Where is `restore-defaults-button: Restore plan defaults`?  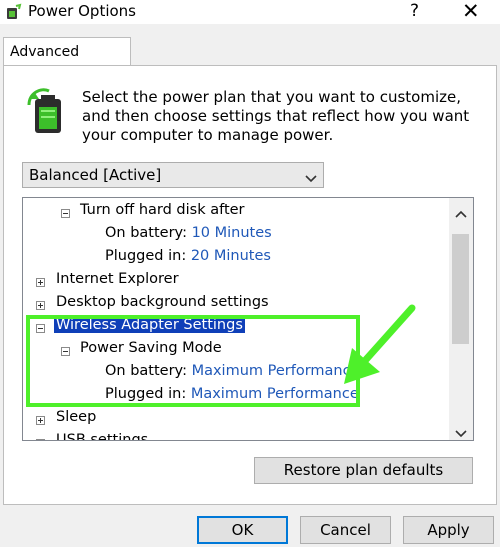
restore-defaults-button: Restore plan defaults is located at coordinates (363, 470).